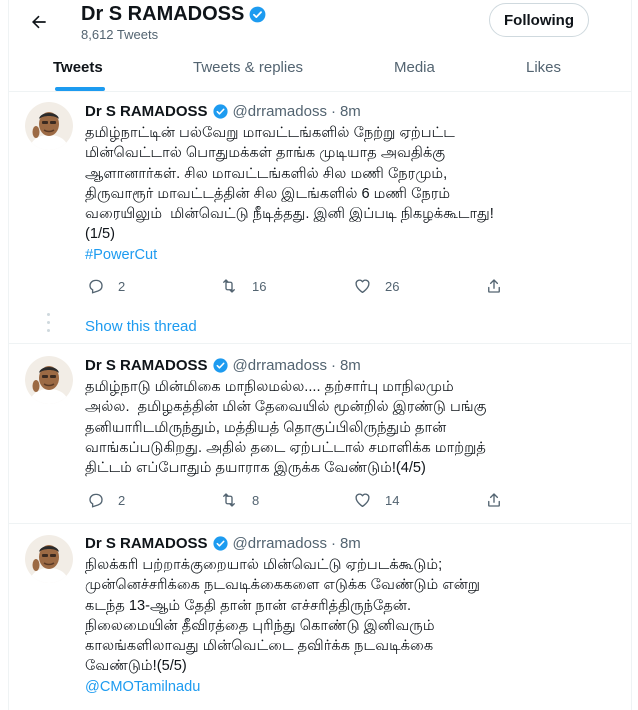  I want to click on retweet-button: 8, so click(239, 500).